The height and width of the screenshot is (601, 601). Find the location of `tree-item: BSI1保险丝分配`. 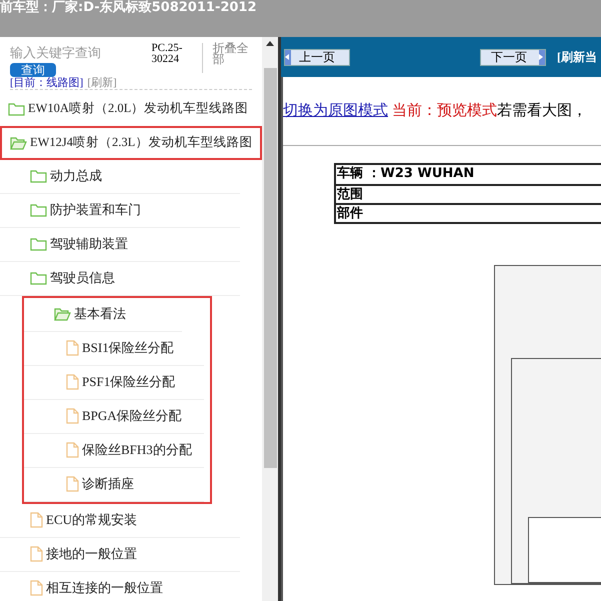

tree-item: BSI1保险丝分配 is located at coordinates (114, 349).